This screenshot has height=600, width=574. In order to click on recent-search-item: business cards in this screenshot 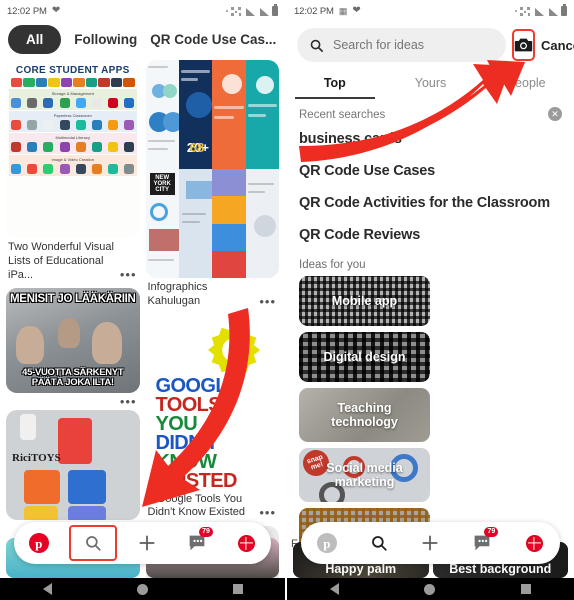, I will do `click(430, 139)`.